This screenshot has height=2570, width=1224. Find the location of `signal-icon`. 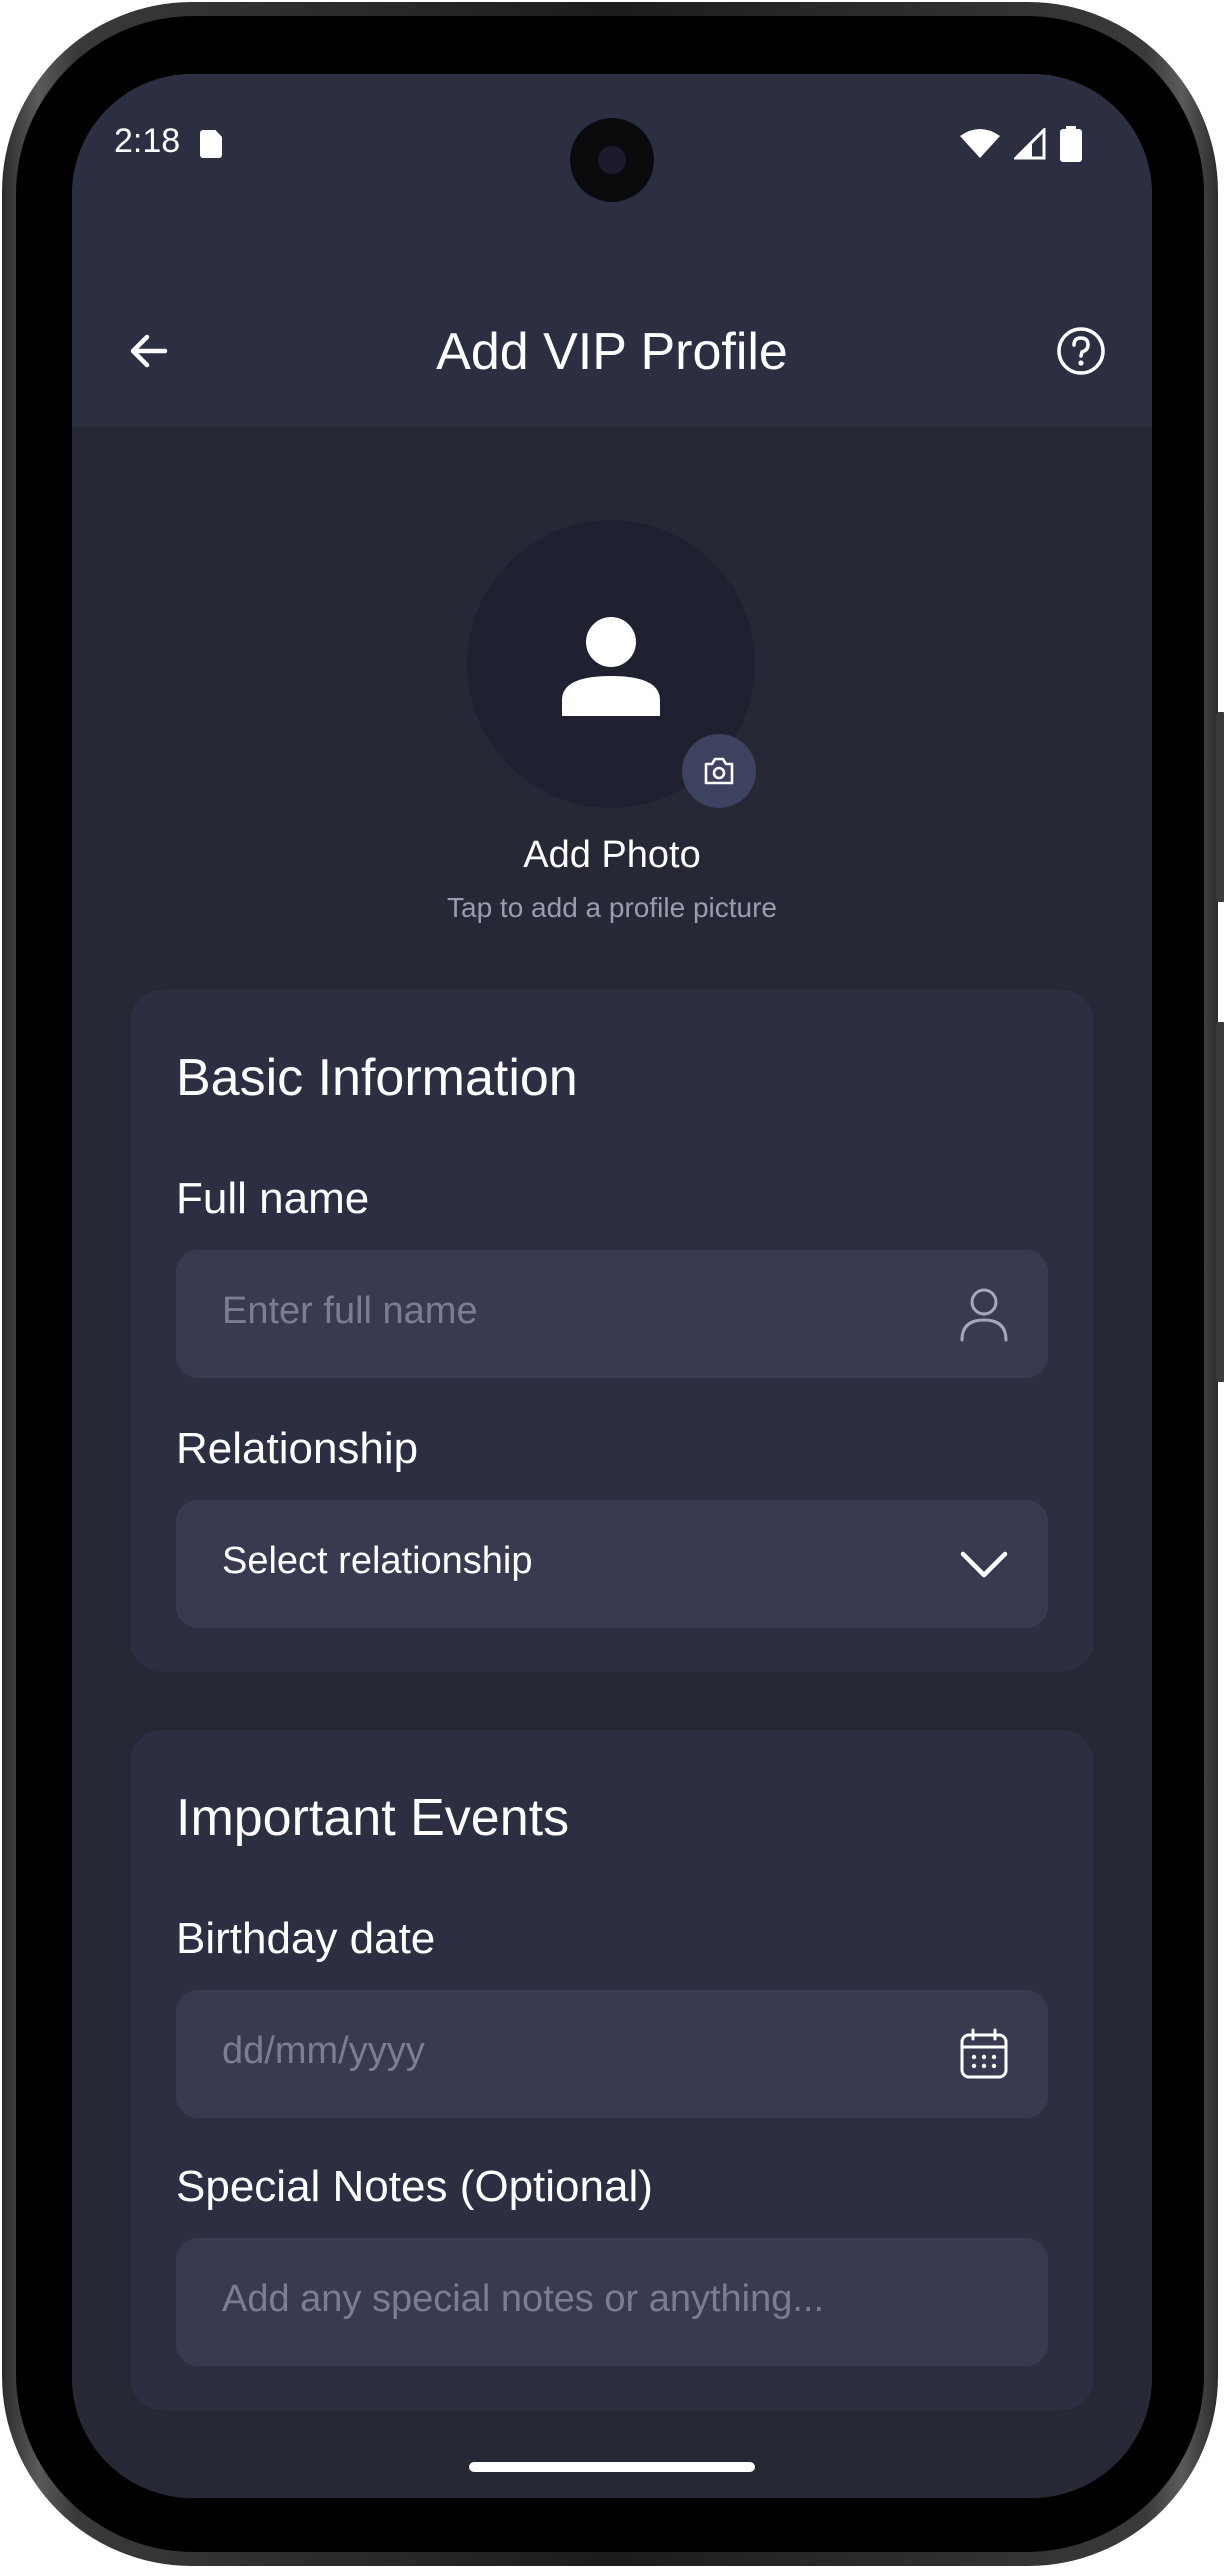

signal-icon is located at coordinates (1030, 144).